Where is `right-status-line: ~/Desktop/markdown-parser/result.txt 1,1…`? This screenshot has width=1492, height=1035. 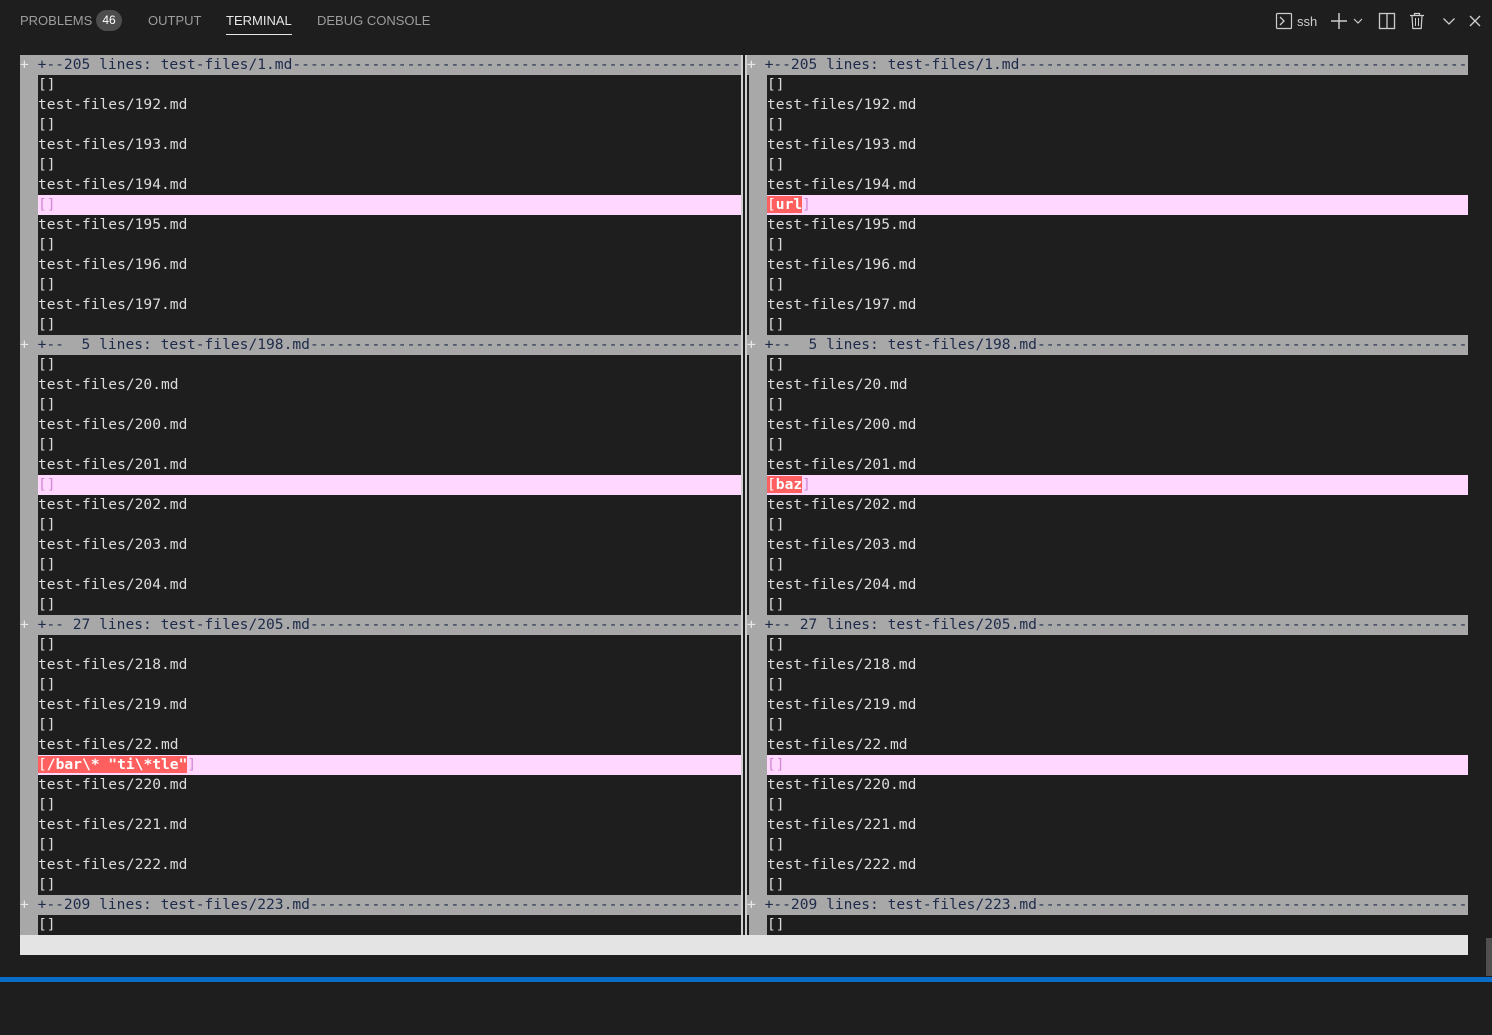
right-status-line: ~/Desktop/markdown-parser/result.txt 1,1… is located at coordinates (1104, 974).